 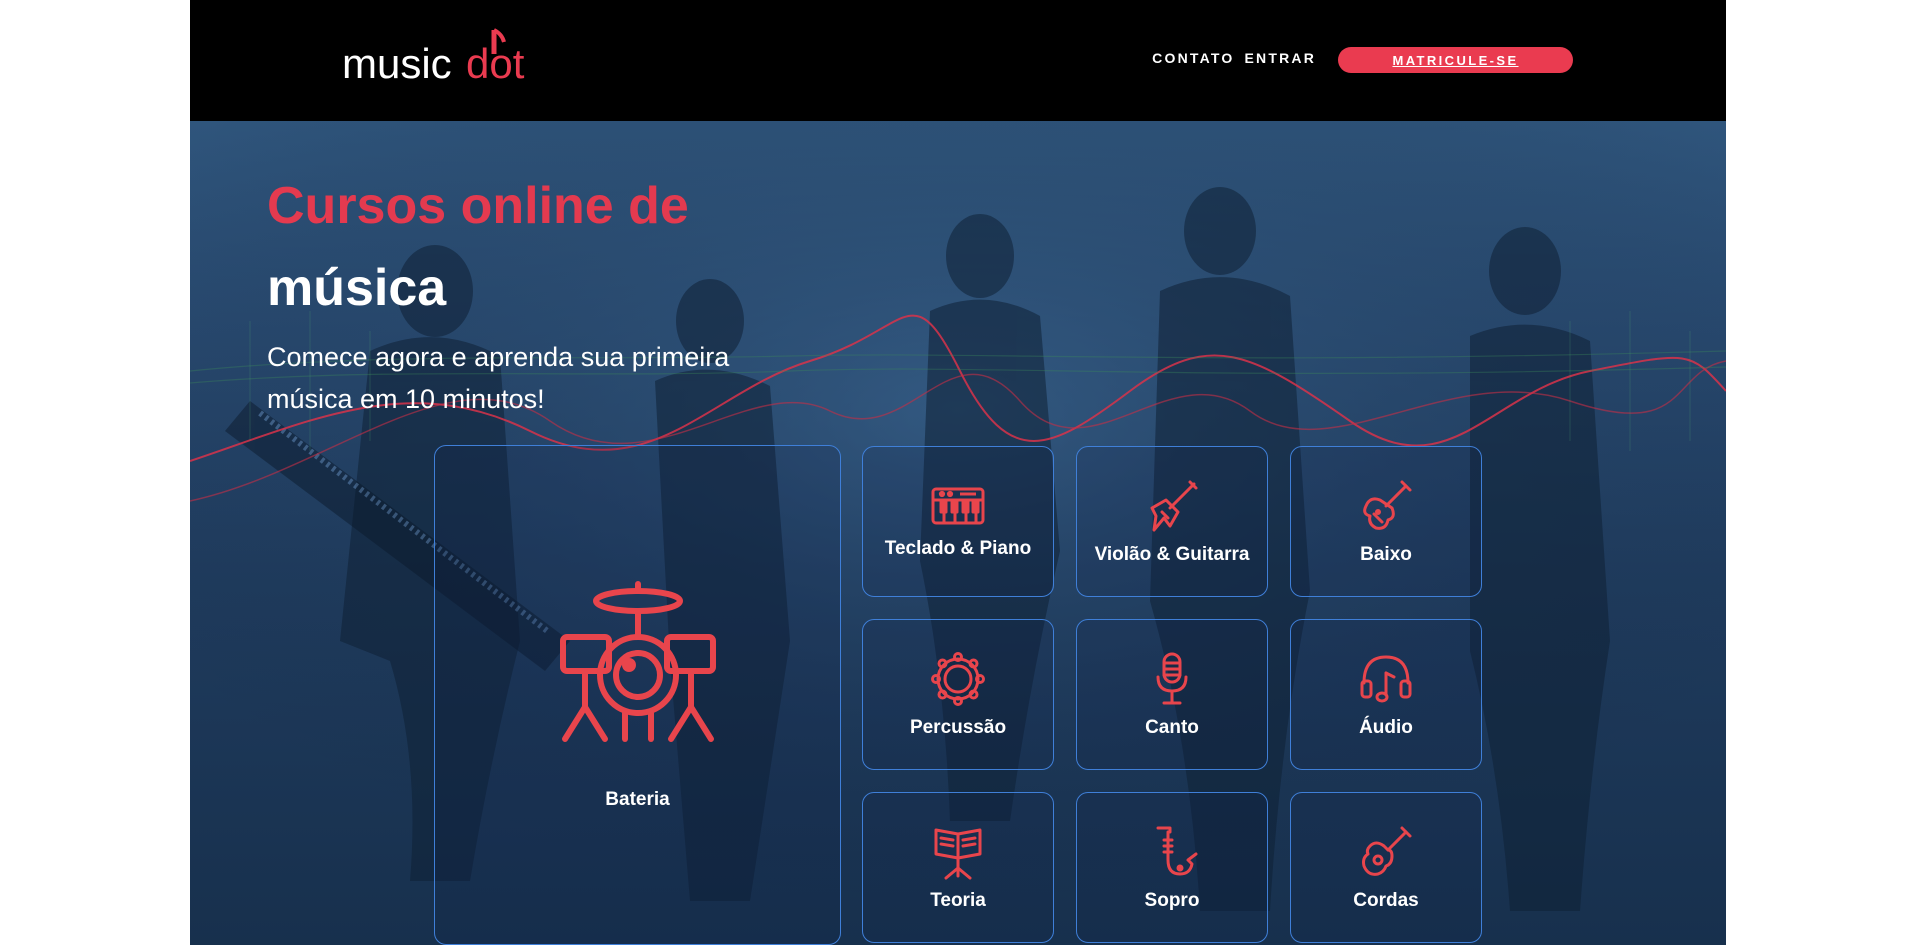 What do you see at coordinates (958, 900) in the screenshot?
I see `course-label-teoria: Teoria` at bounding box center [958, 900].